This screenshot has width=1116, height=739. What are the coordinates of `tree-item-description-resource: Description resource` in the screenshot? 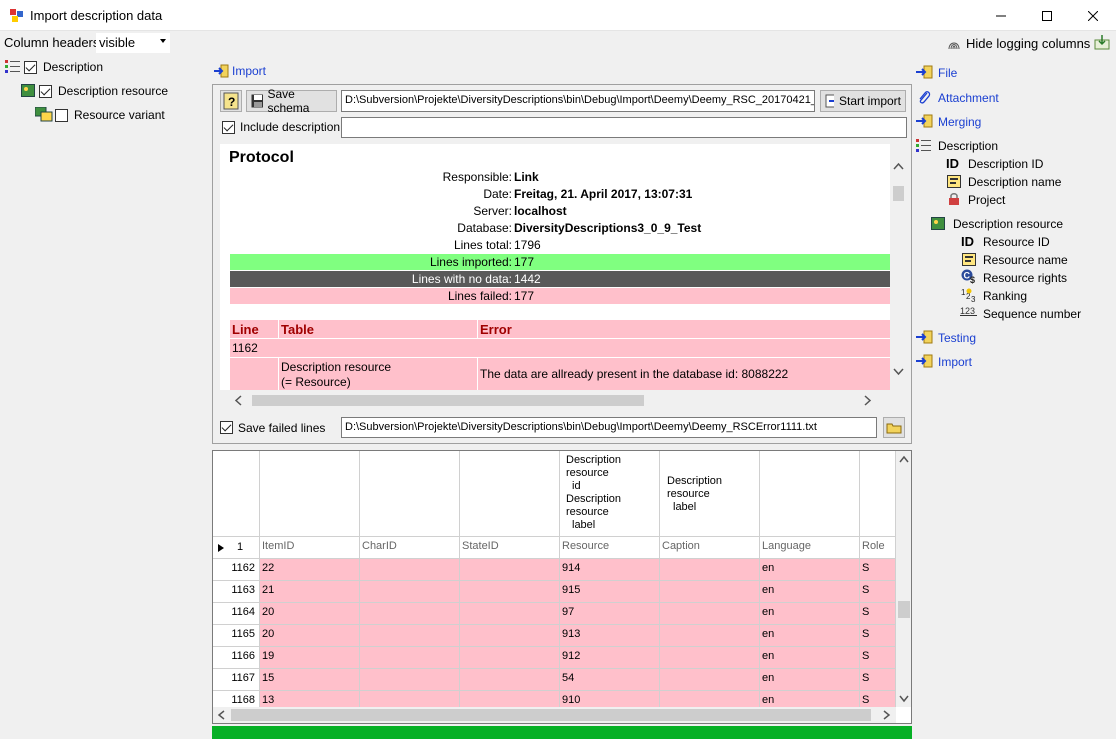 It's located at (113, 91).